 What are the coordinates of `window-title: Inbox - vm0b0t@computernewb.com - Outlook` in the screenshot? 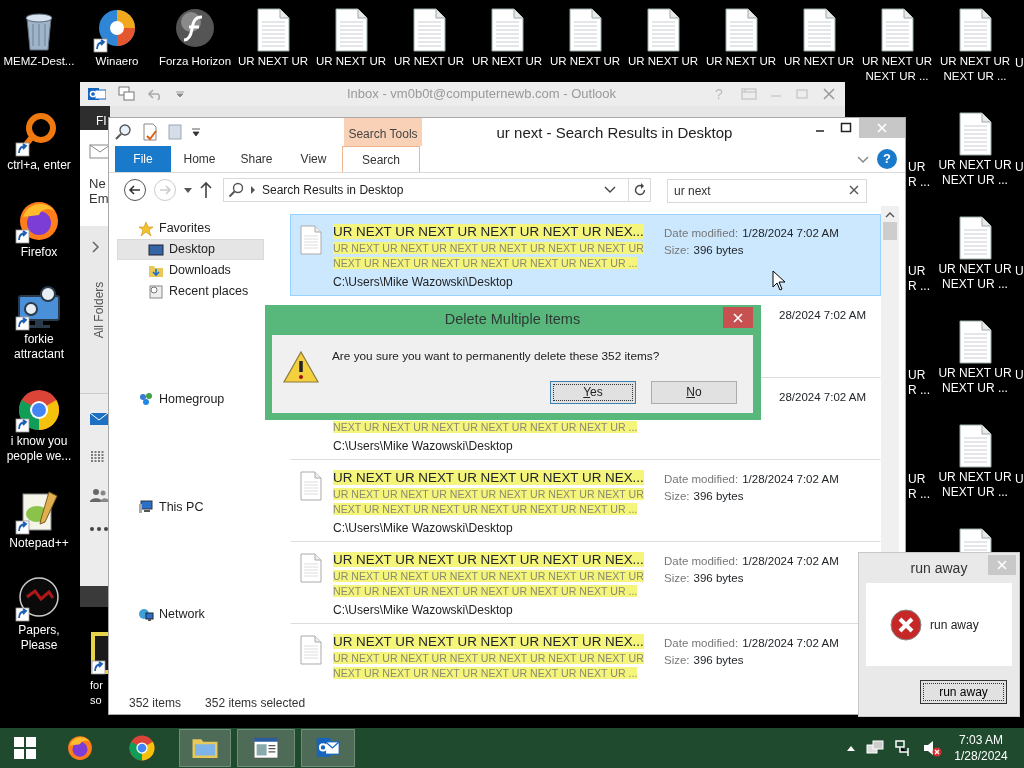 It's located at (481, 94).